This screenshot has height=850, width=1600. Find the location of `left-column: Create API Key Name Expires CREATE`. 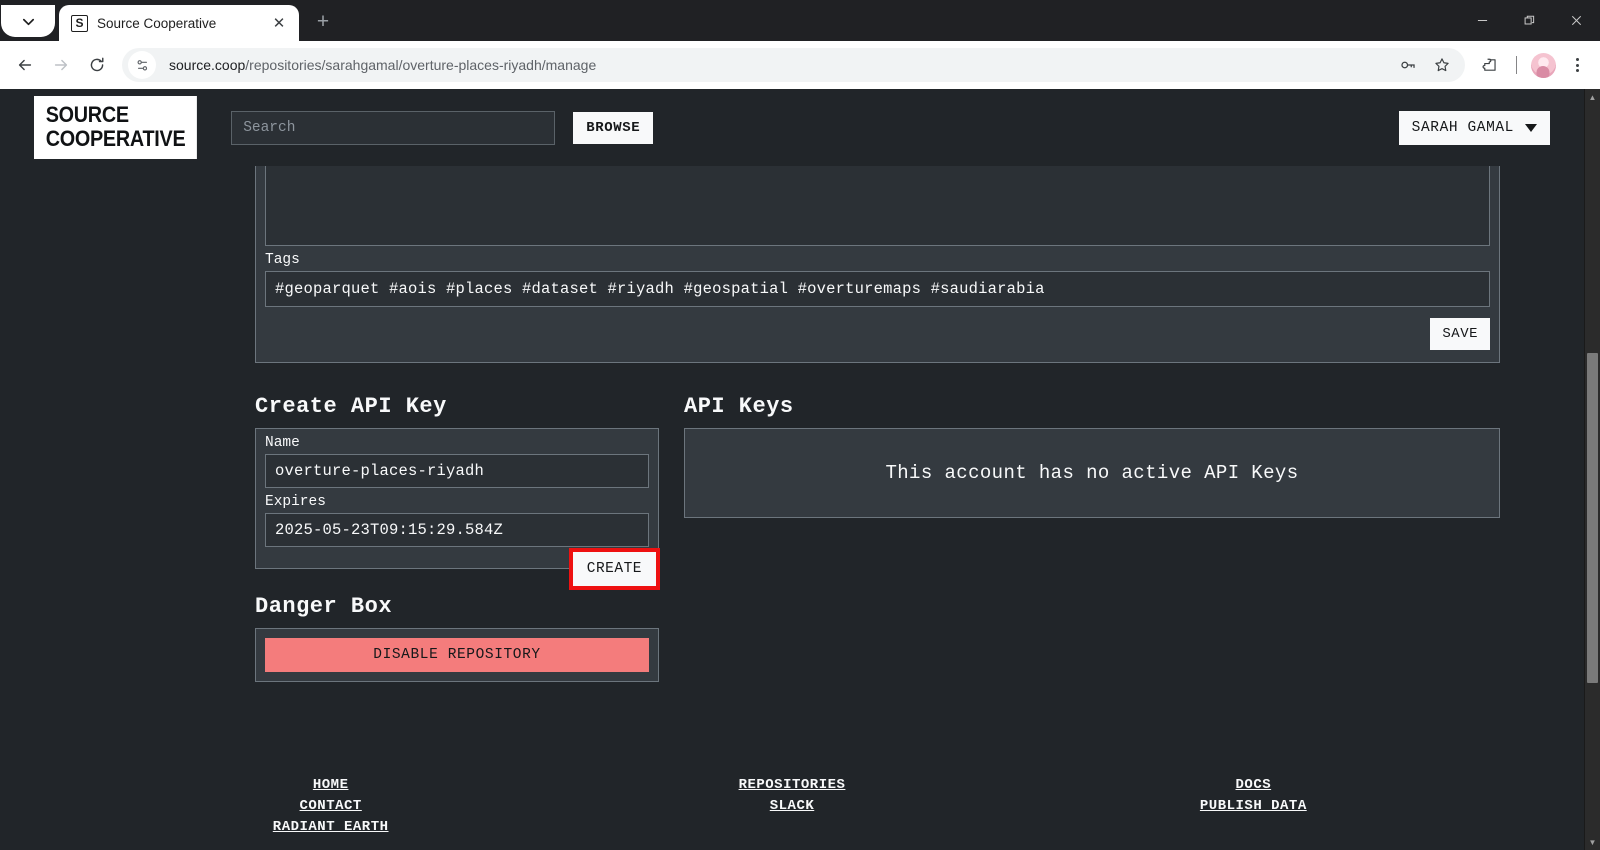

left-column: Create API Key Name Expires CREATE is located at coordinates (457, 538).